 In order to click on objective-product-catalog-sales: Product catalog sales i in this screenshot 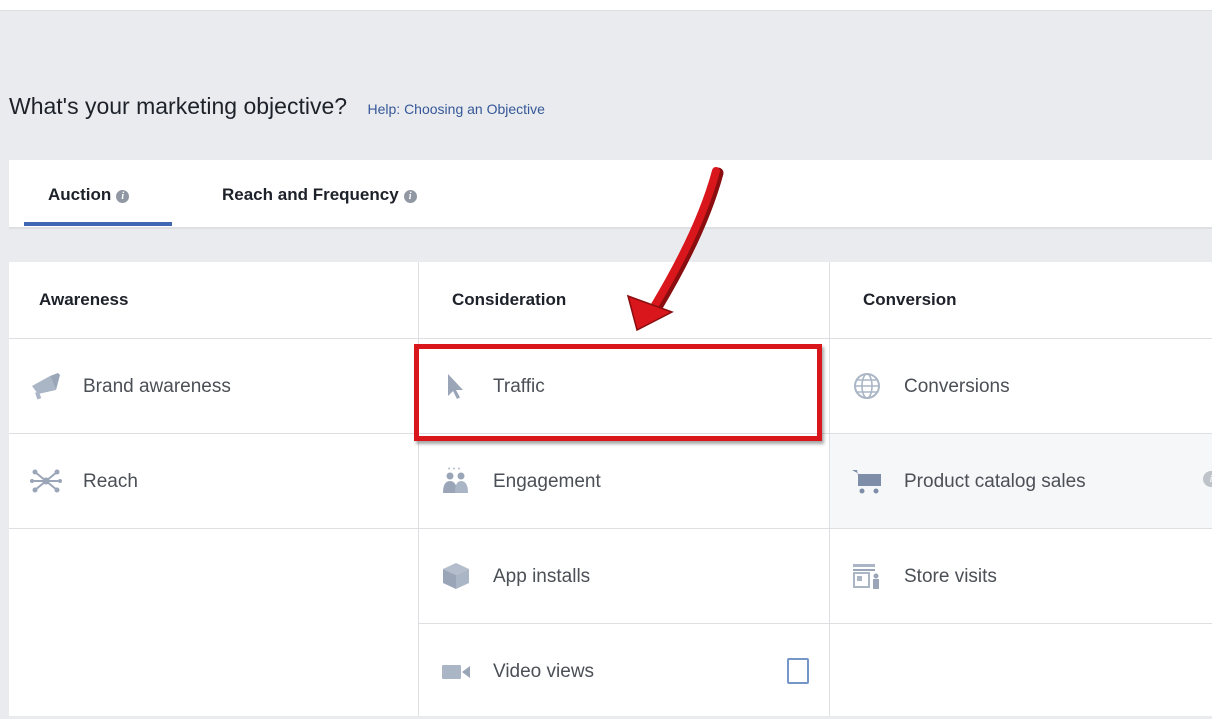, I will do `click(1021, 481)`.